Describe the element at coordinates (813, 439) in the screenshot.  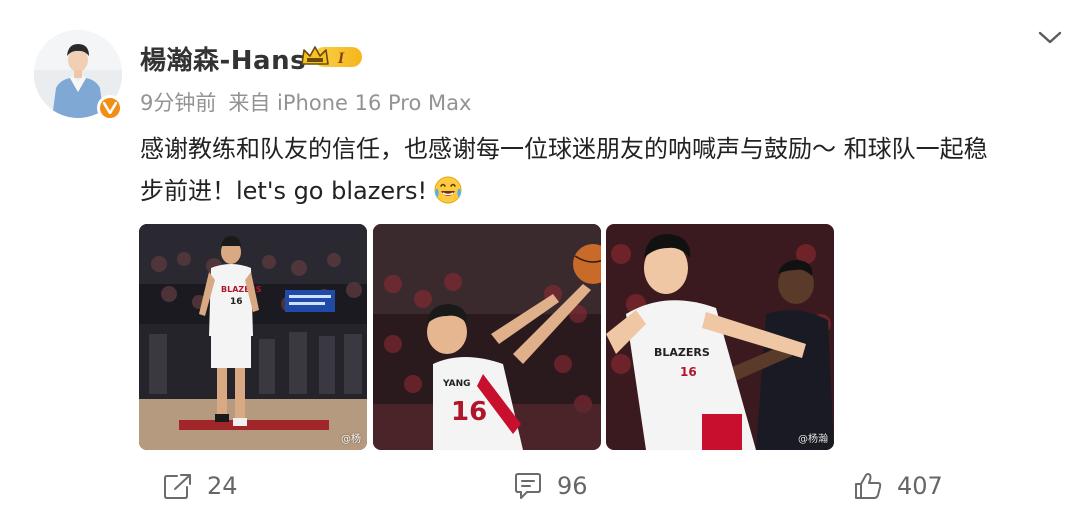
I see `photo-watermark: @杨瀚` at that location.